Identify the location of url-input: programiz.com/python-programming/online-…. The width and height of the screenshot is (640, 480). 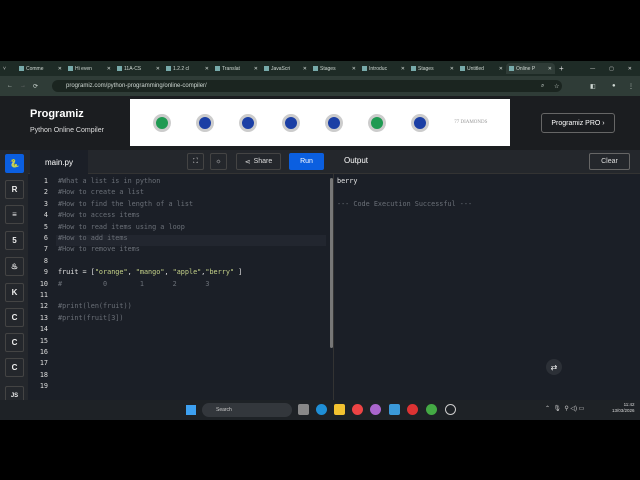
(307, 86).